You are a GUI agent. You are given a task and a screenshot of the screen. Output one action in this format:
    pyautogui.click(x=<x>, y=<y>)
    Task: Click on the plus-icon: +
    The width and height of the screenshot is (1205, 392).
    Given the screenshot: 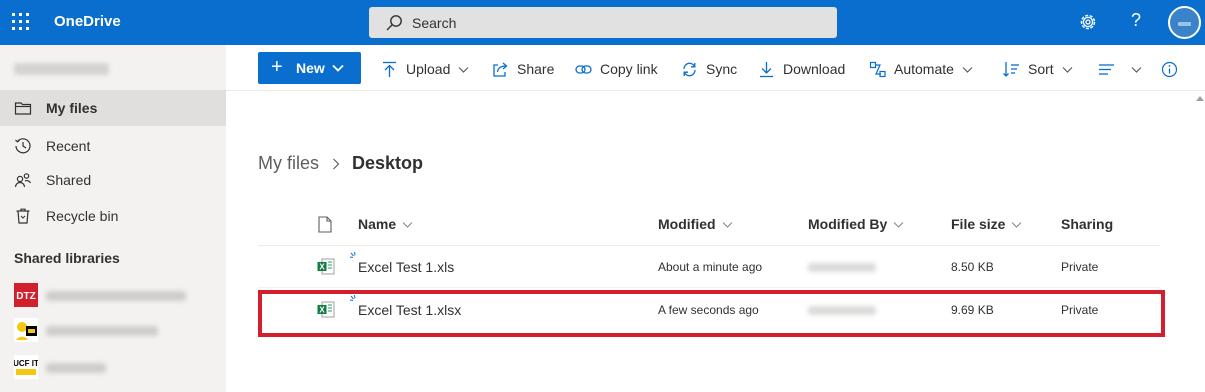 What is the action you would take?
    pyautogui.click(x=277, y=67)
    